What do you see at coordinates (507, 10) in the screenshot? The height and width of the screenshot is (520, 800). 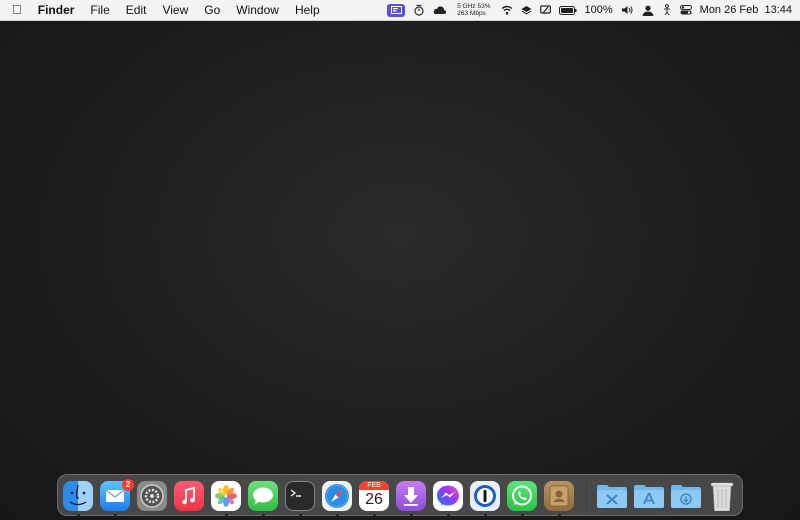 I see `wifi-icon` at bounding box center [507, 10].